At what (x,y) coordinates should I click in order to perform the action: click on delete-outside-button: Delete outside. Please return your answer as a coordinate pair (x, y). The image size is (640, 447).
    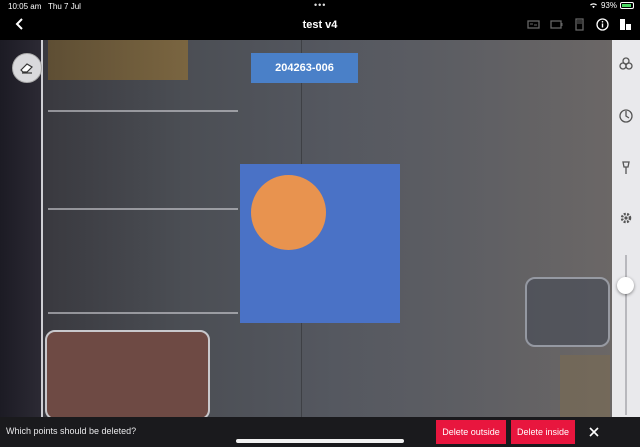
    Looking at the image, I should click on (471, 432).